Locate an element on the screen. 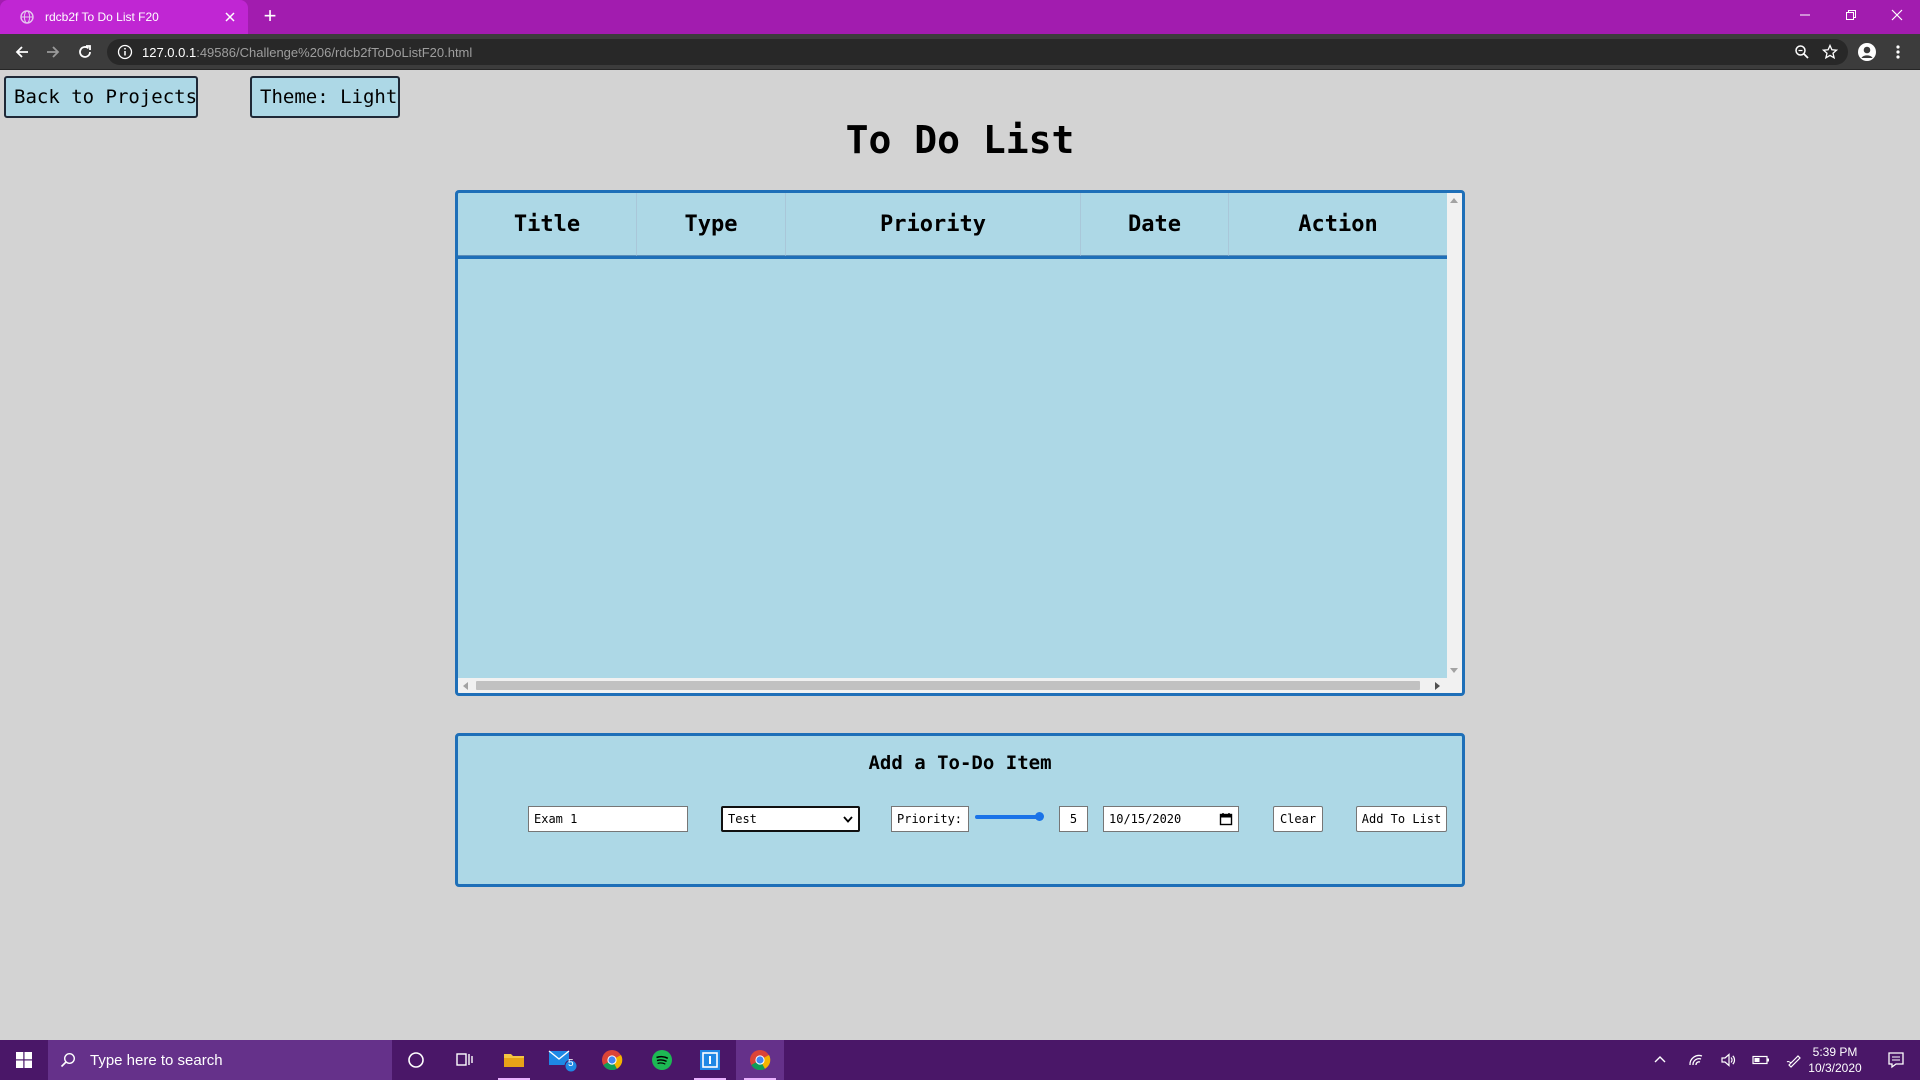 The width and height of the screenshot is (1920, 1080). network-icon is located at coordinates (1696, 1060).